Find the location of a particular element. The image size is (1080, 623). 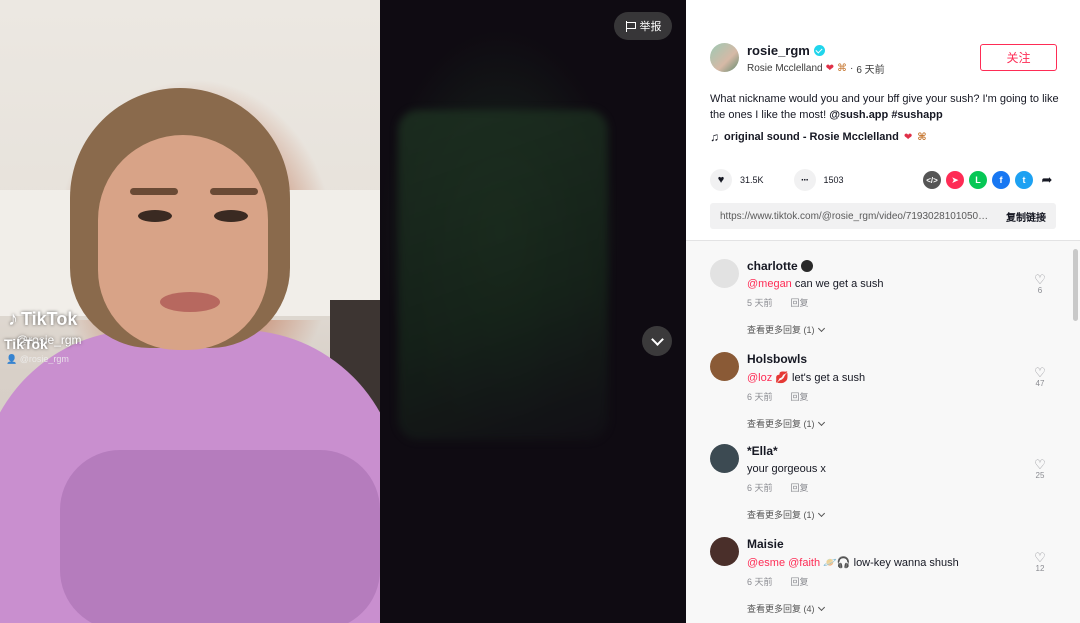

person-sweater-shade is located at coordinates (220, 536).